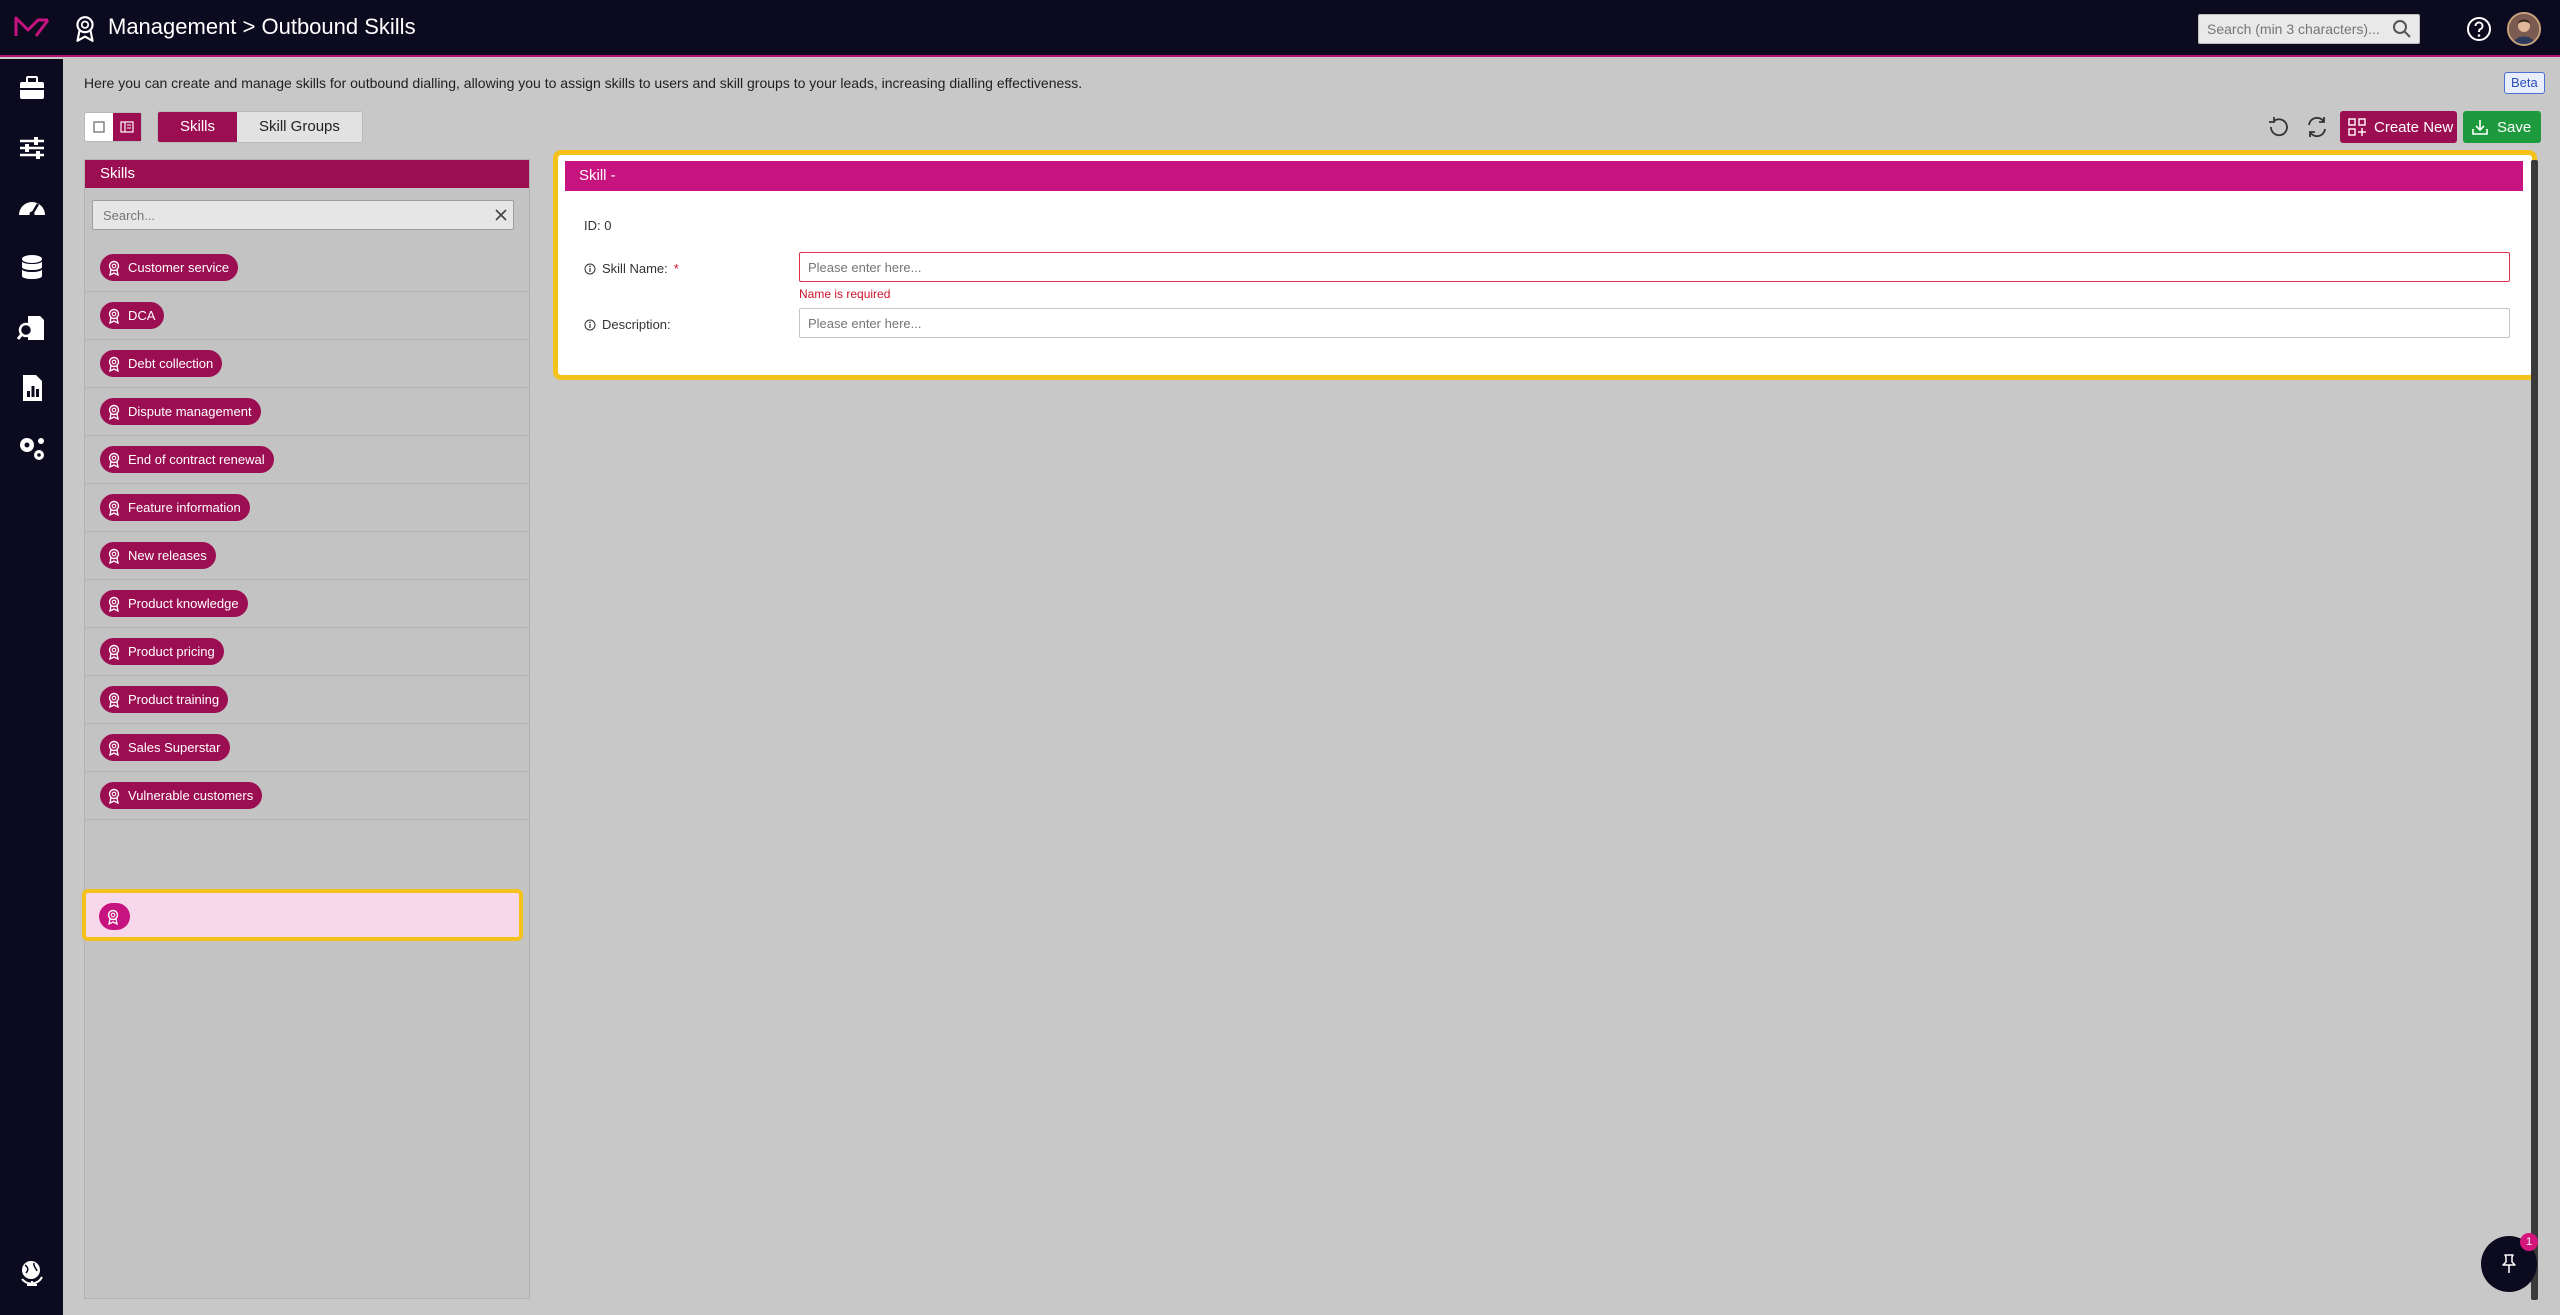  I want to click on skill-chip: Vulnerable customers, so click(181, 795).